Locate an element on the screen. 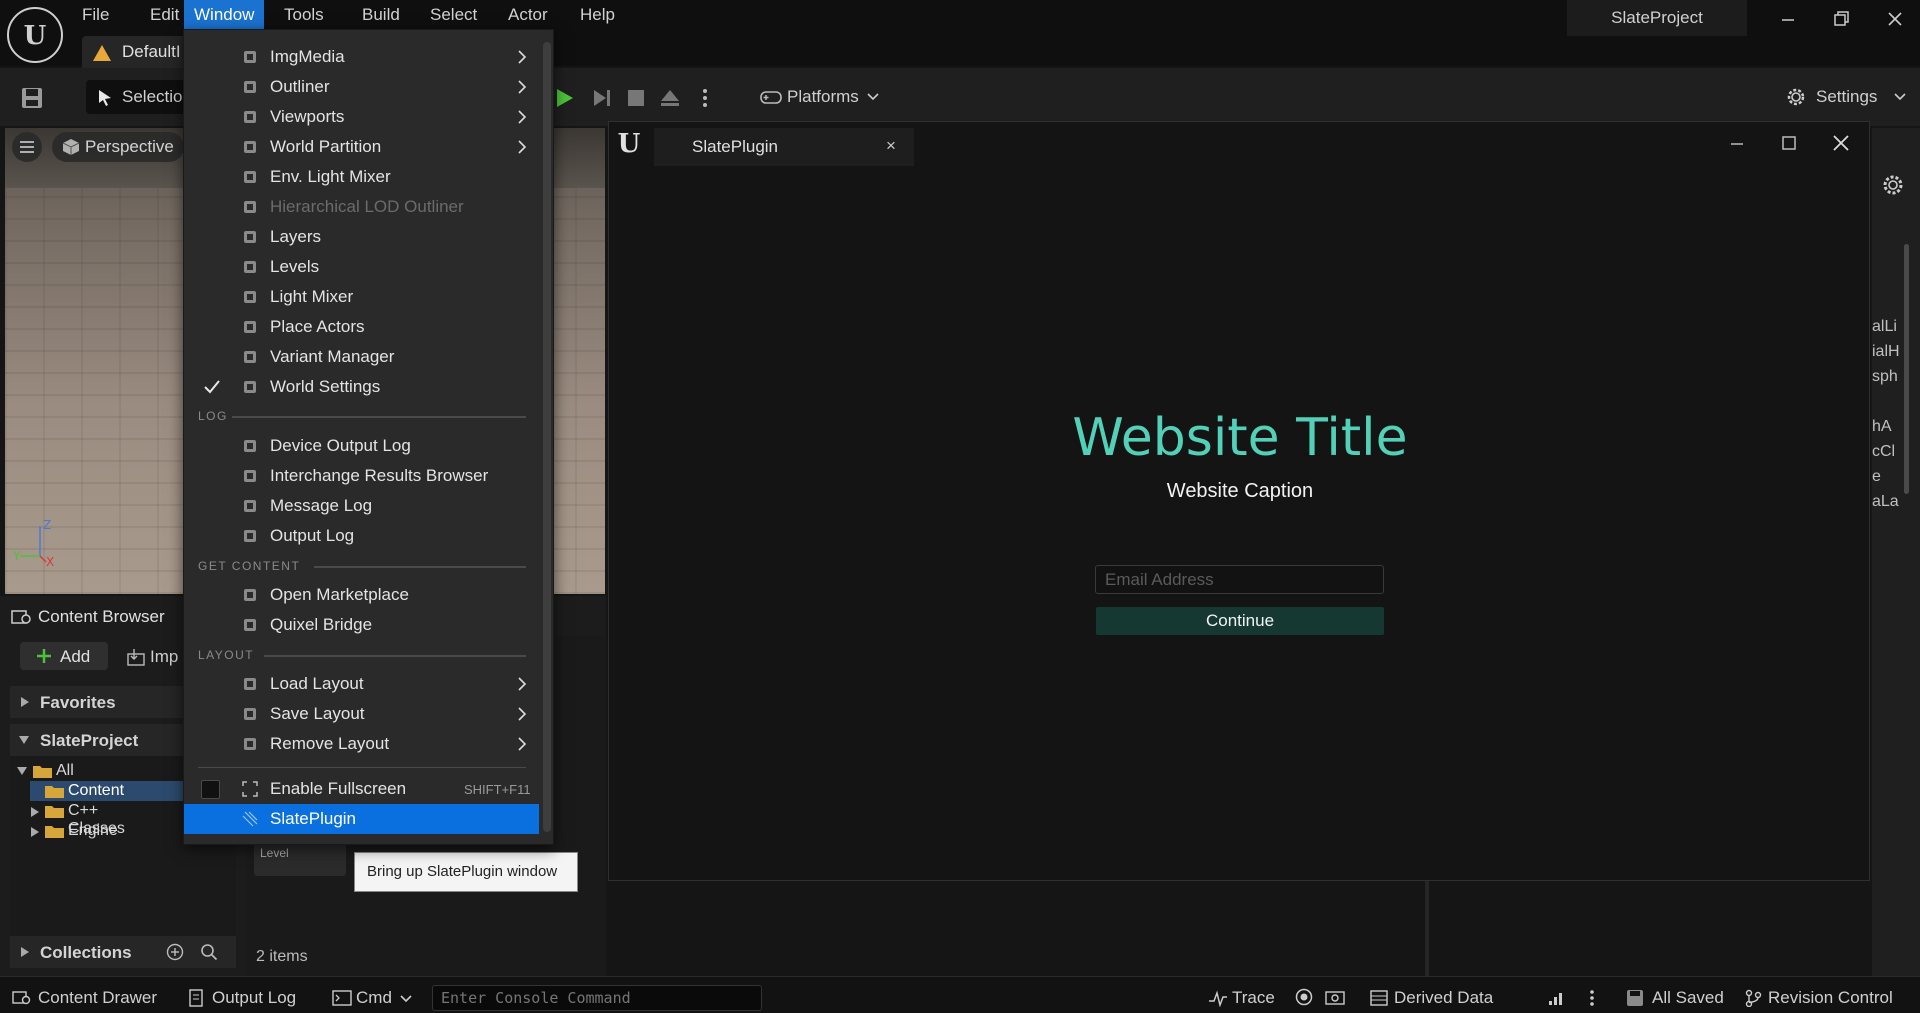 The image size is (1920, 1013). menu-item-device-output-log: Device Output Log is located at coordinates (361, 446).